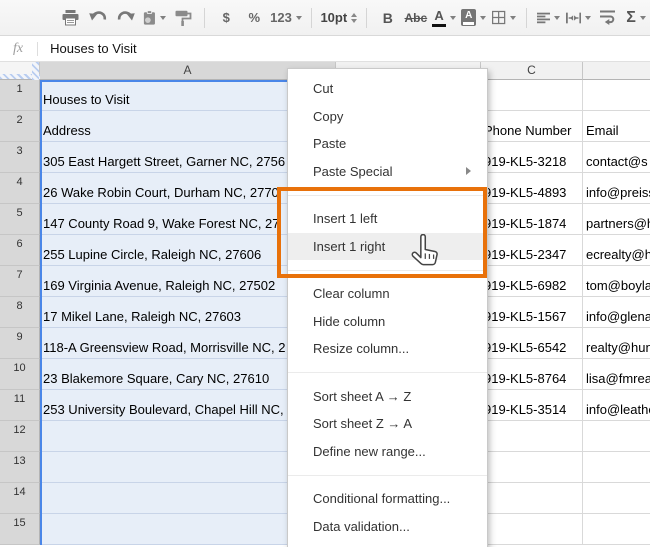 This screenshot has width=650, height=547. Describe the element at coordinates (616, 250) in the screenshot. I see `cell-d6: ecrealty@h` at that location.